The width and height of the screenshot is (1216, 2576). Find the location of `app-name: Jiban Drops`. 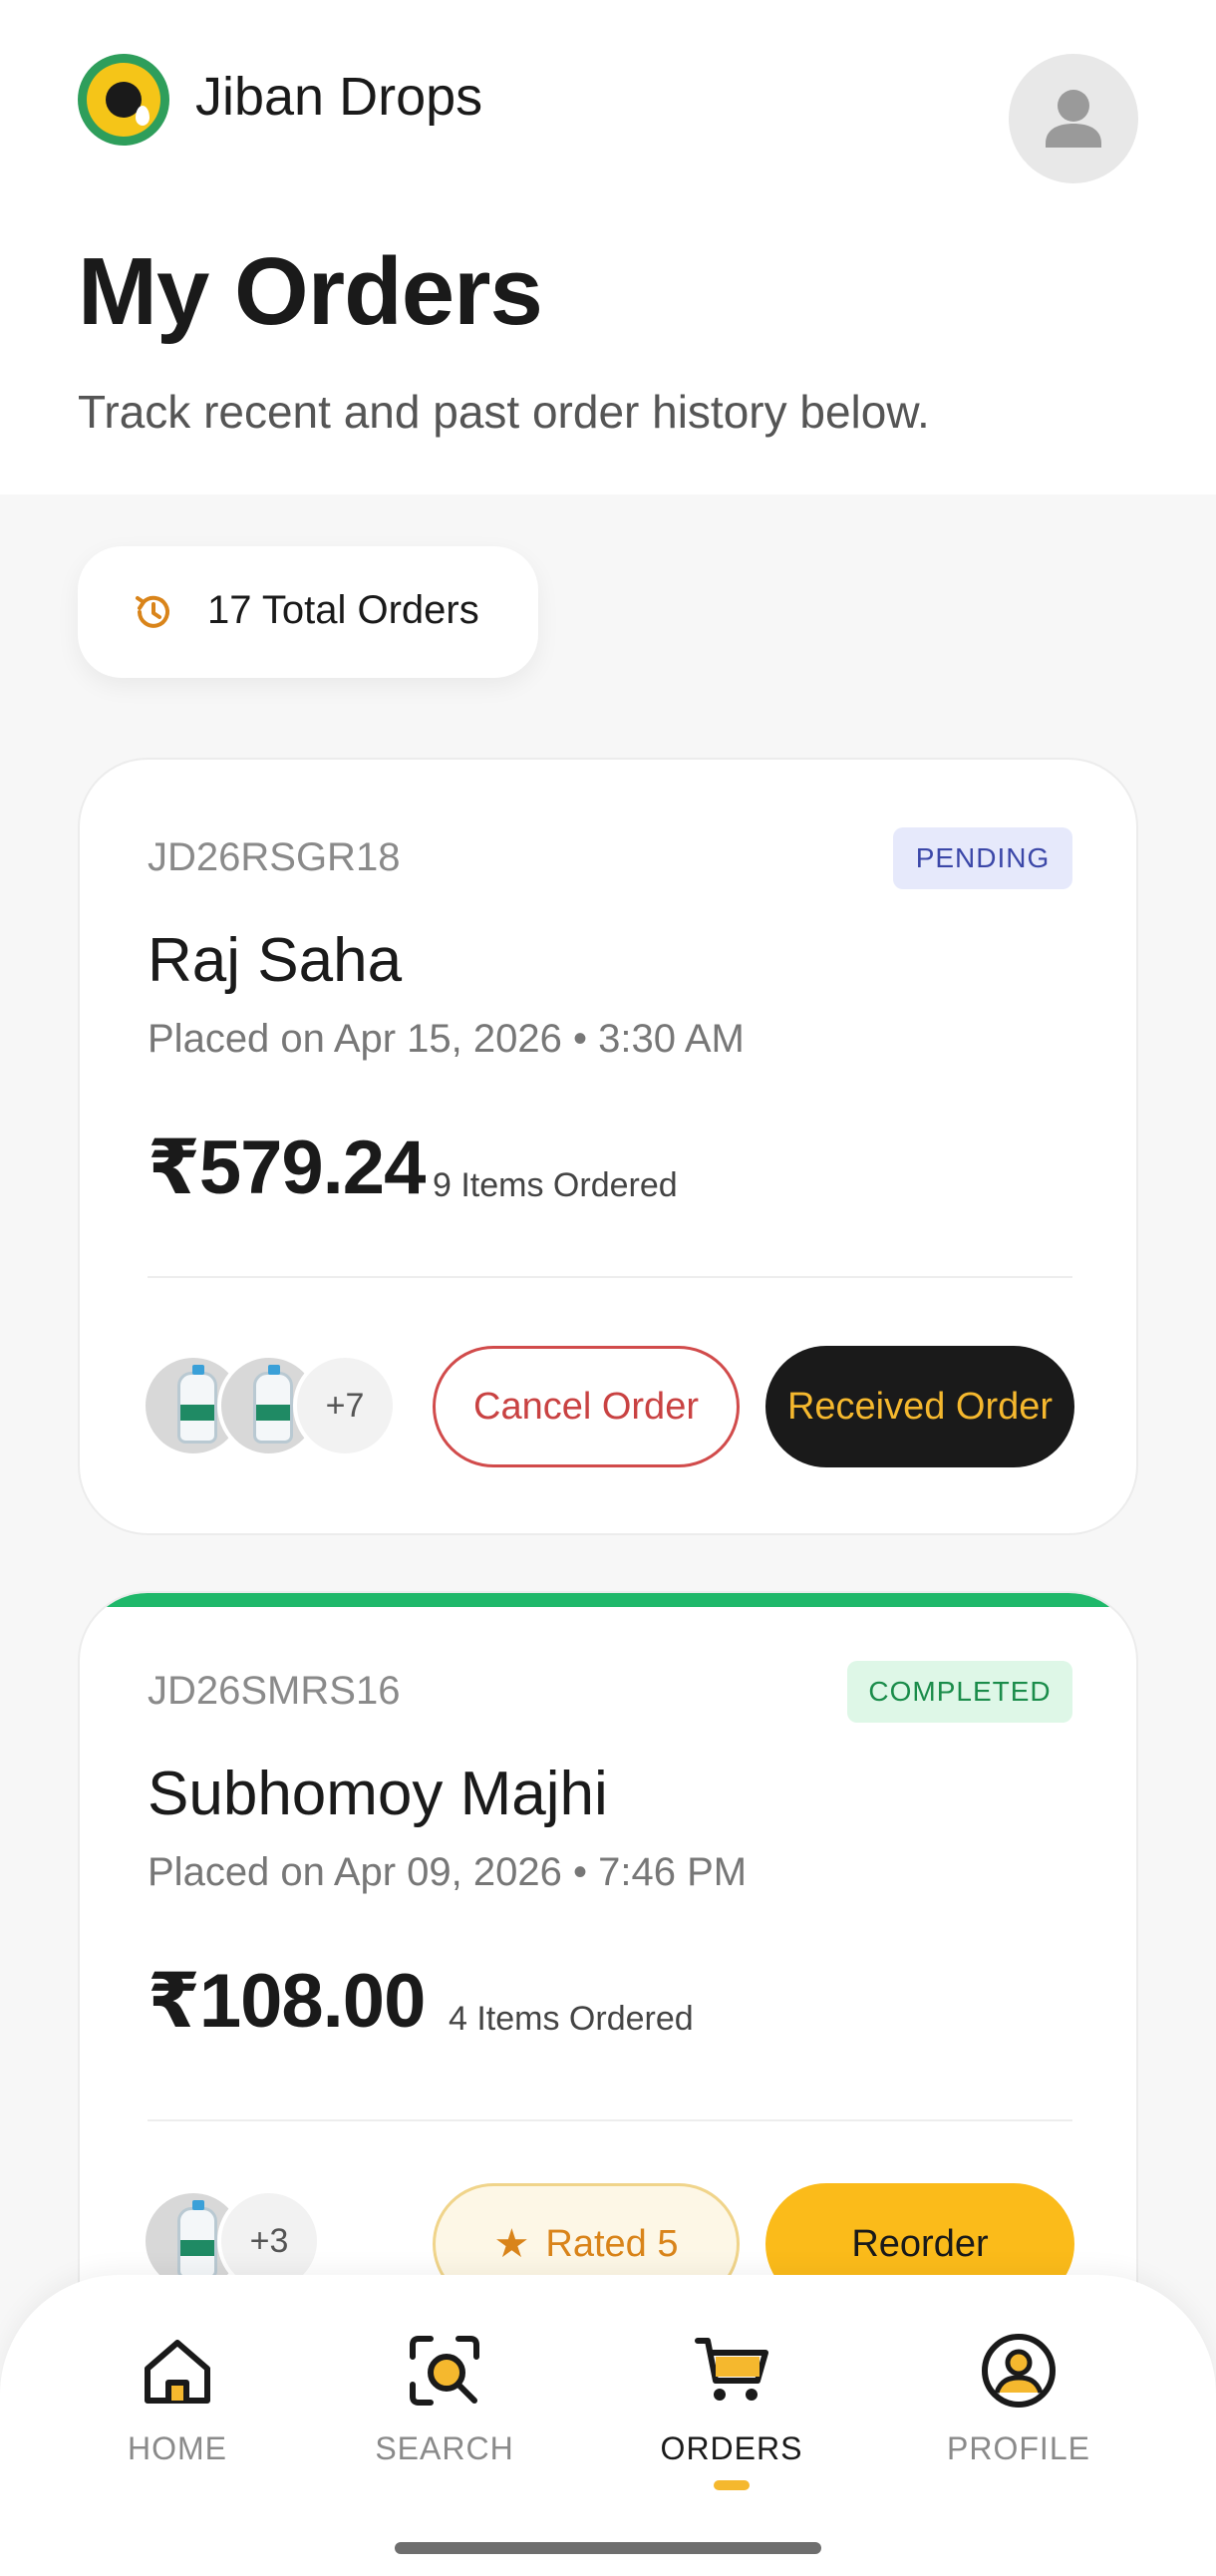

app-name: Jiban Drops is located at coordinates (339, 97).